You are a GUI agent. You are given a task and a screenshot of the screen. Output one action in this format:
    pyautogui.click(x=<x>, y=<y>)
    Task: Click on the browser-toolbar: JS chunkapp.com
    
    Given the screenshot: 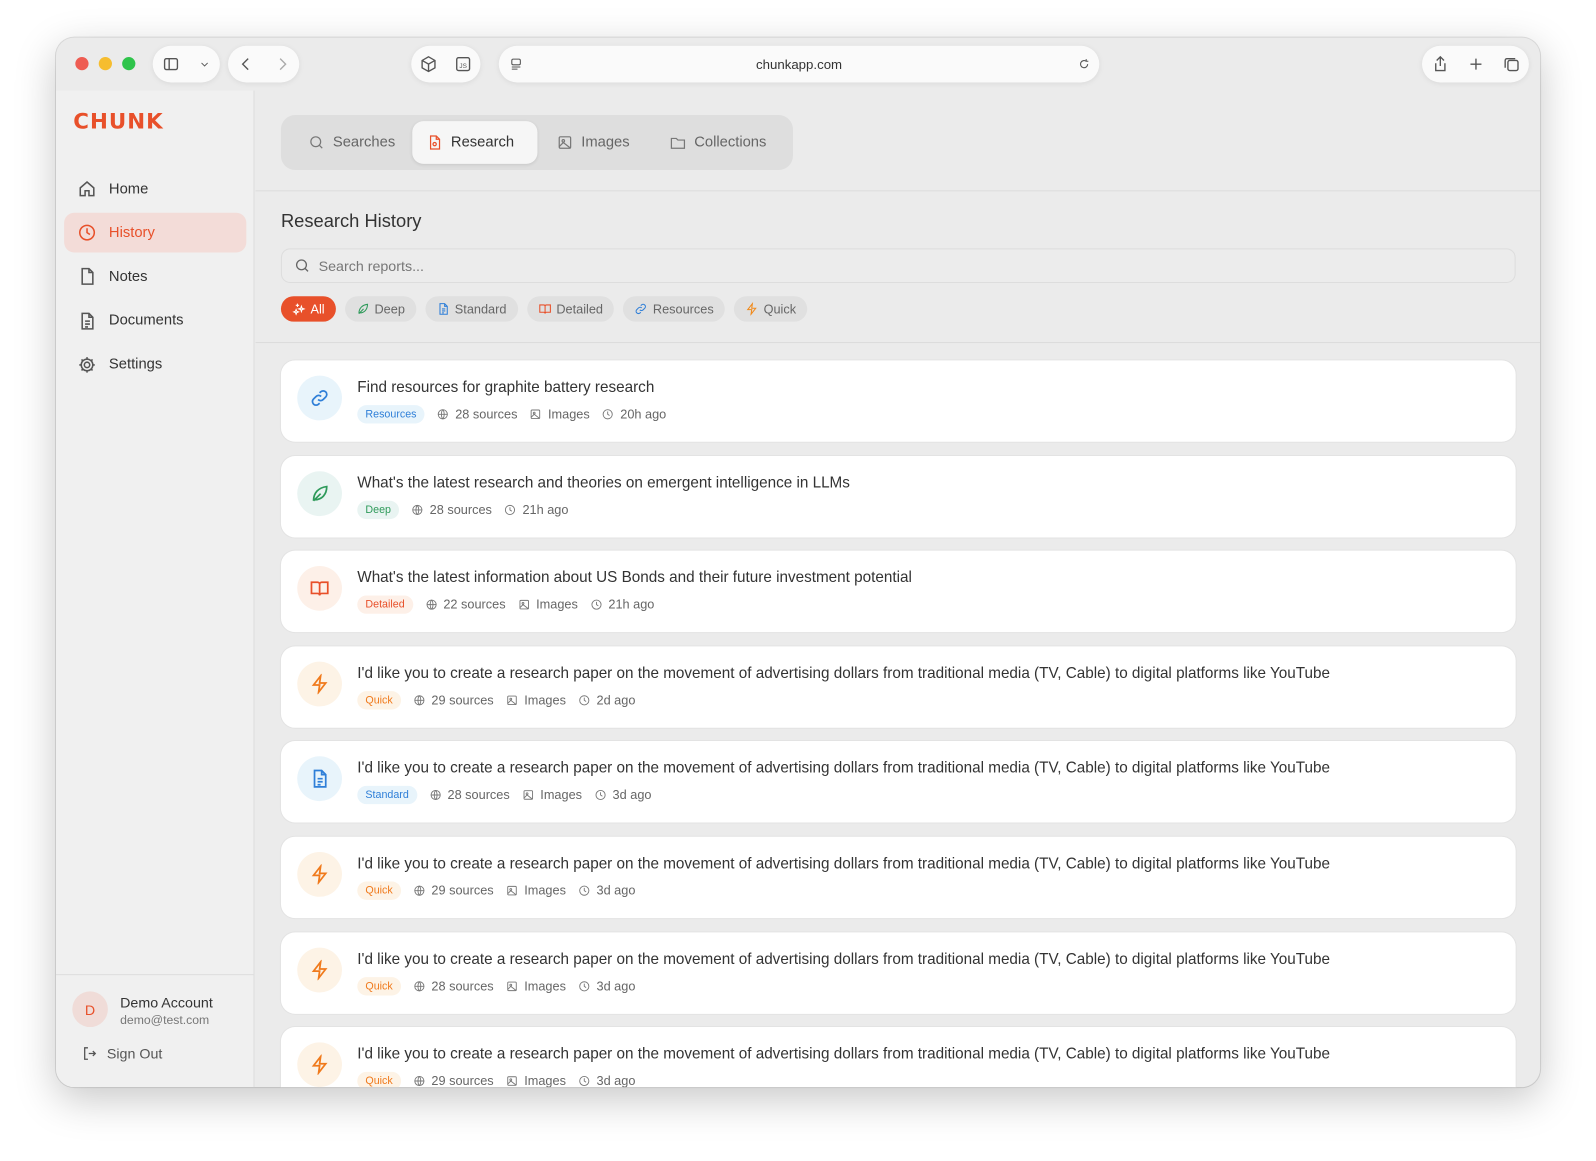 What is the action you would take?
    pyautogui.click(x=798, y=64)
    